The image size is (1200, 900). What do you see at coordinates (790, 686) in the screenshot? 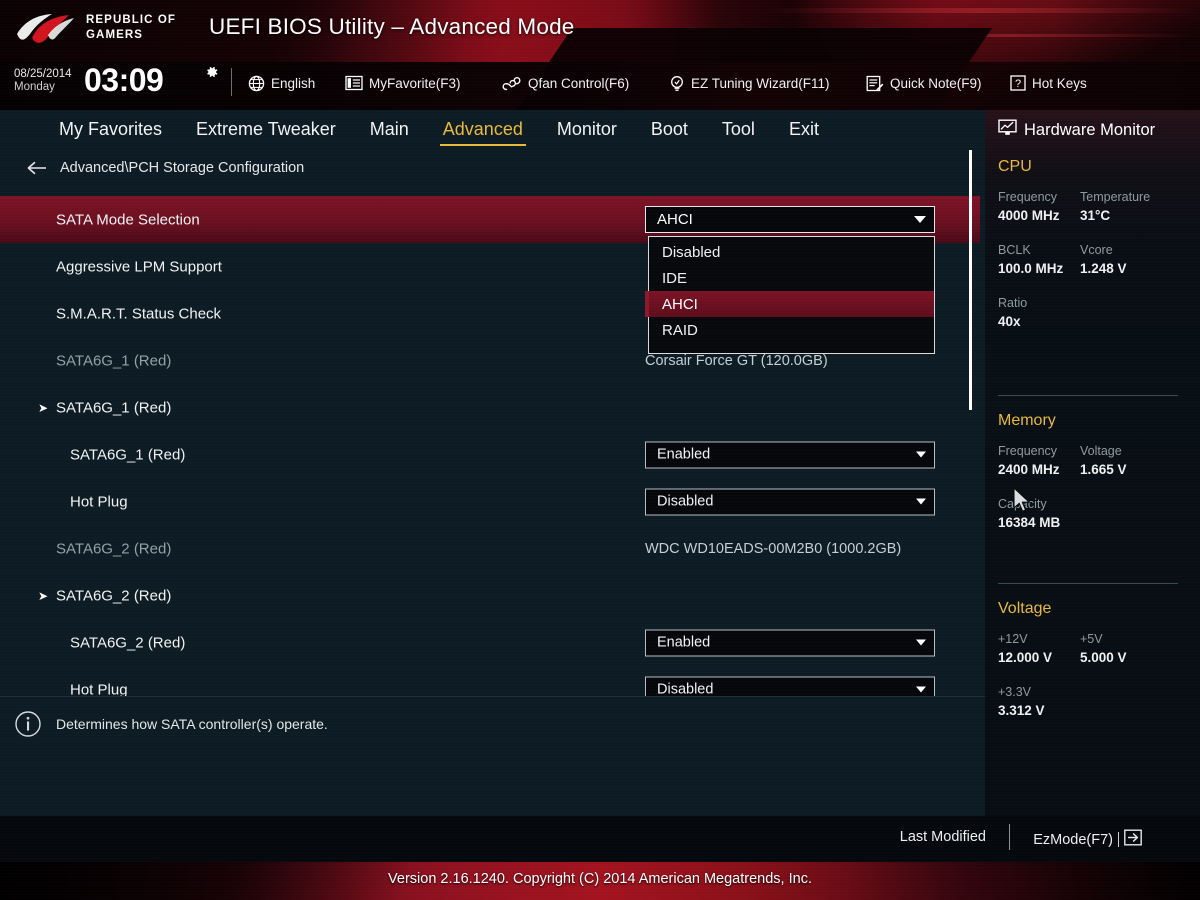
I see `select-sata6g-2-hot-plug: Disabled` at bounding box center [790, 686].